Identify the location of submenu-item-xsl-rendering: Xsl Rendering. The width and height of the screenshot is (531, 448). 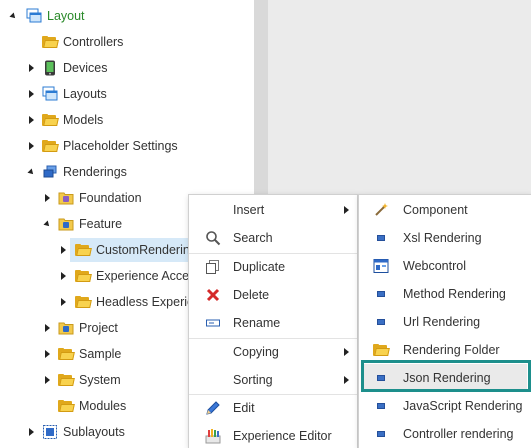
(445, 238).